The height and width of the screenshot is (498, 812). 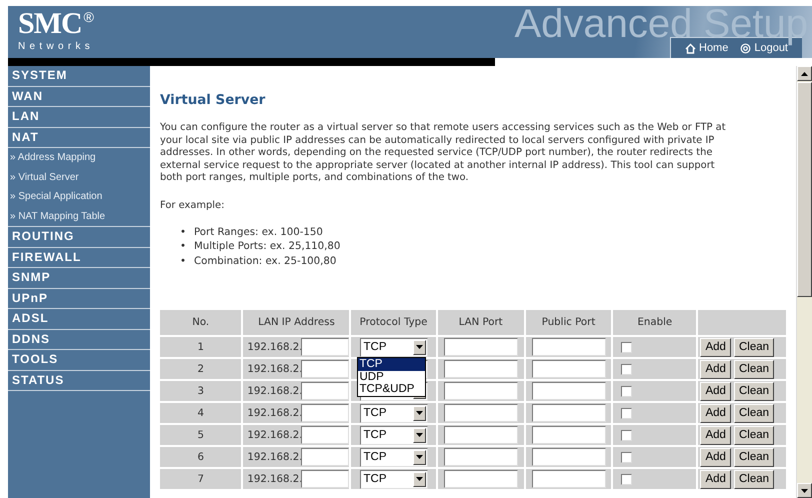 What do you see at coordinates (296, 323) in the screenshot?
I see `column-header: LAN IP Address` at bounding box center [296, 323].